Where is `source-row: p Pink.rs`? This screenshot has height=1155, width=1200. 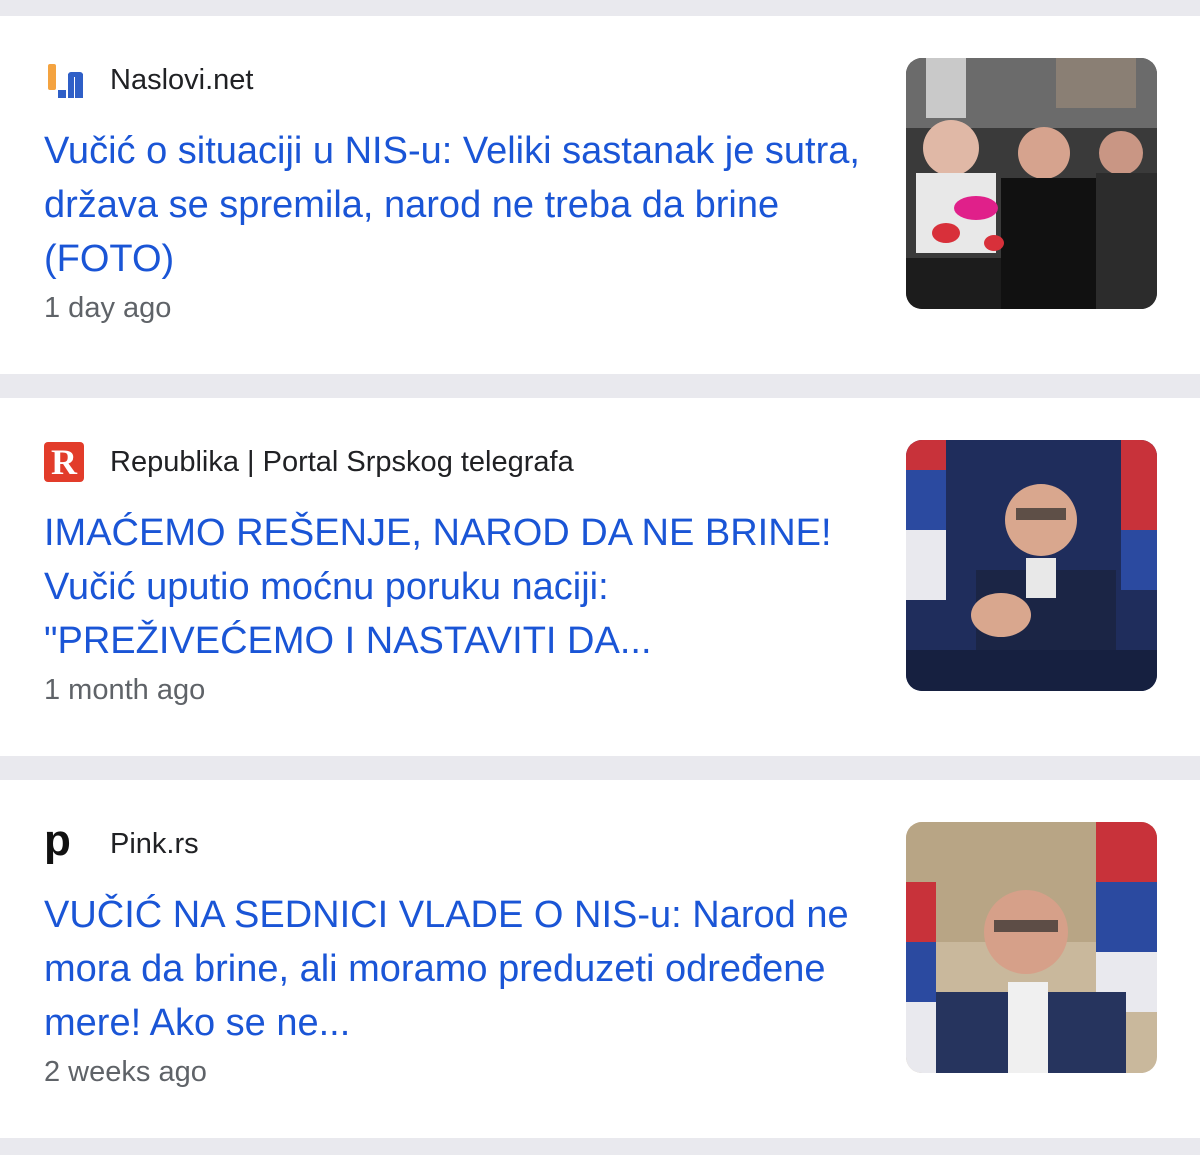 source-row: p Pink.rs is located at coordinates (121, 840).